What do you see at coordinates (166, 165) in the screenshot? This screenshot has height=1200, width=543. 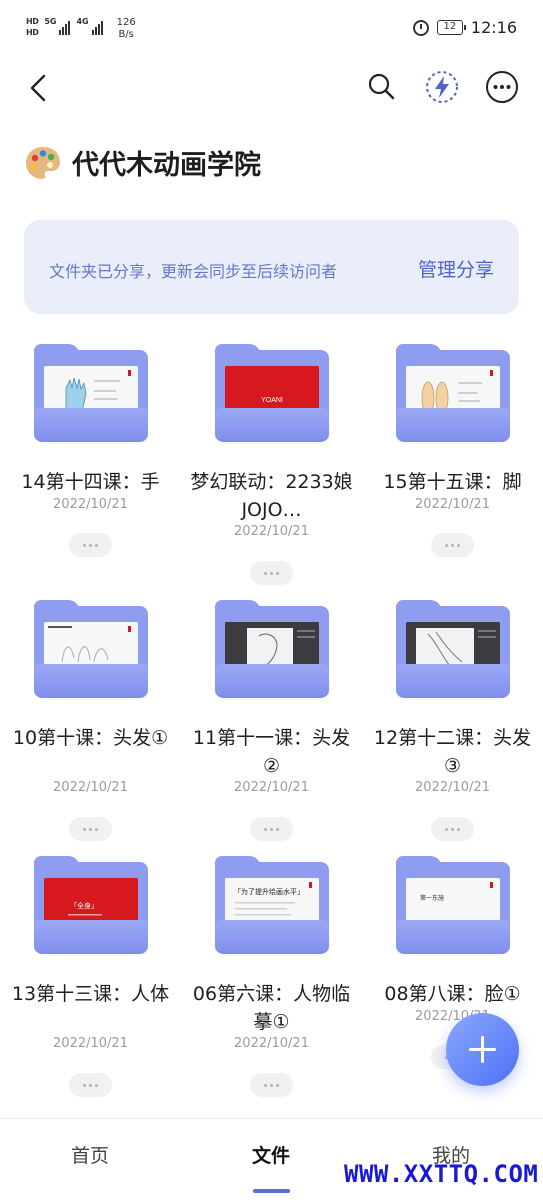 I see `page-title: 代代木动画学院` at bounding box center [166, 165].